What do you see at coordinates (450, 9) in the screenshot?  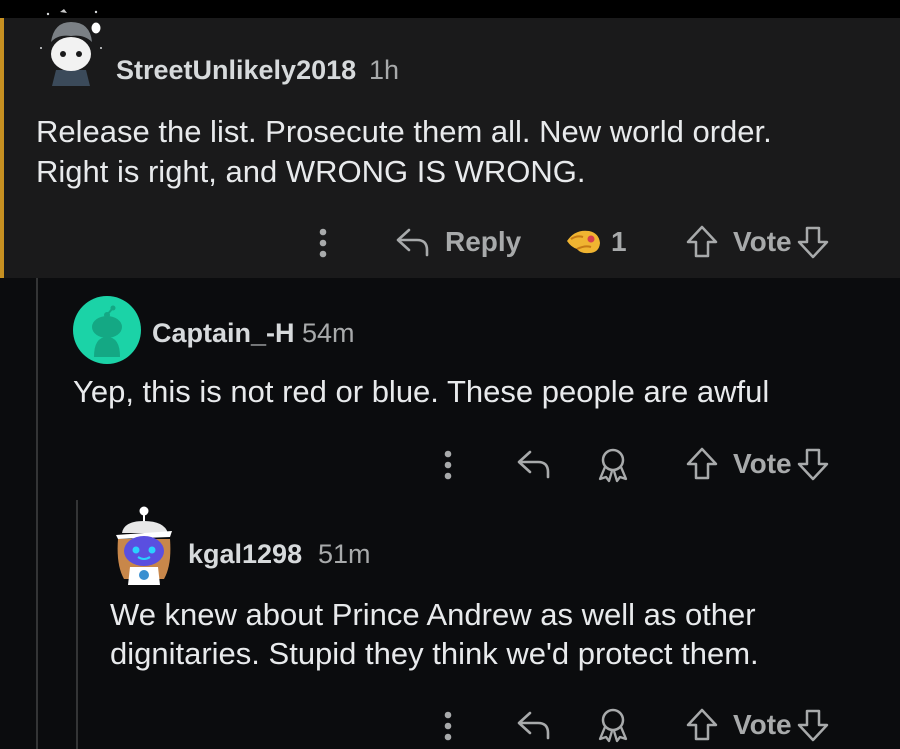 I see `top-bar` at bounding box center [450, 9].